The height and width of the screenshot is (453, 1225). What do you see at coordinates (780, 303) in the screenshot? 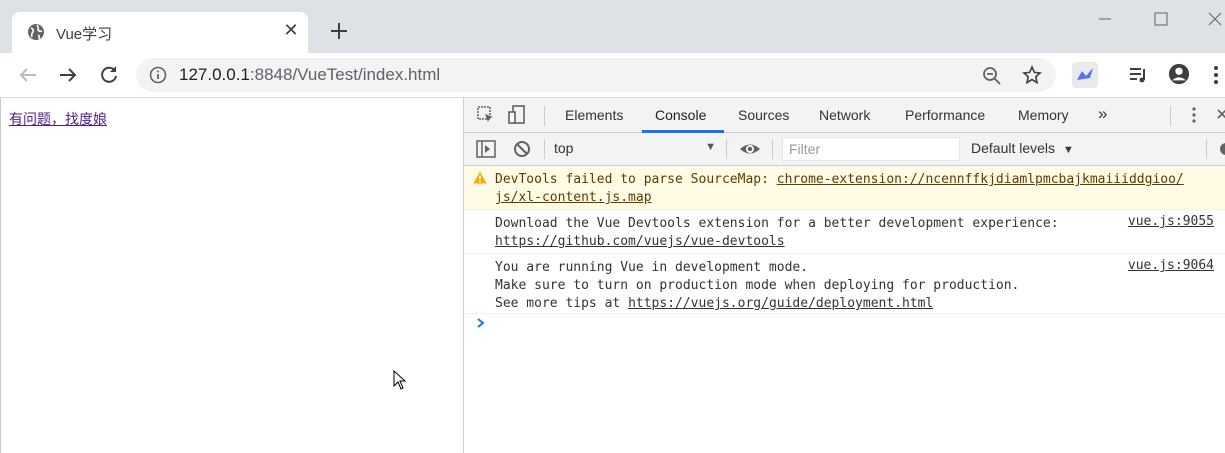
I see `deployment-guide-link: https://vuejs.org/guide/deployment.html` at bounding box center [780, 303].